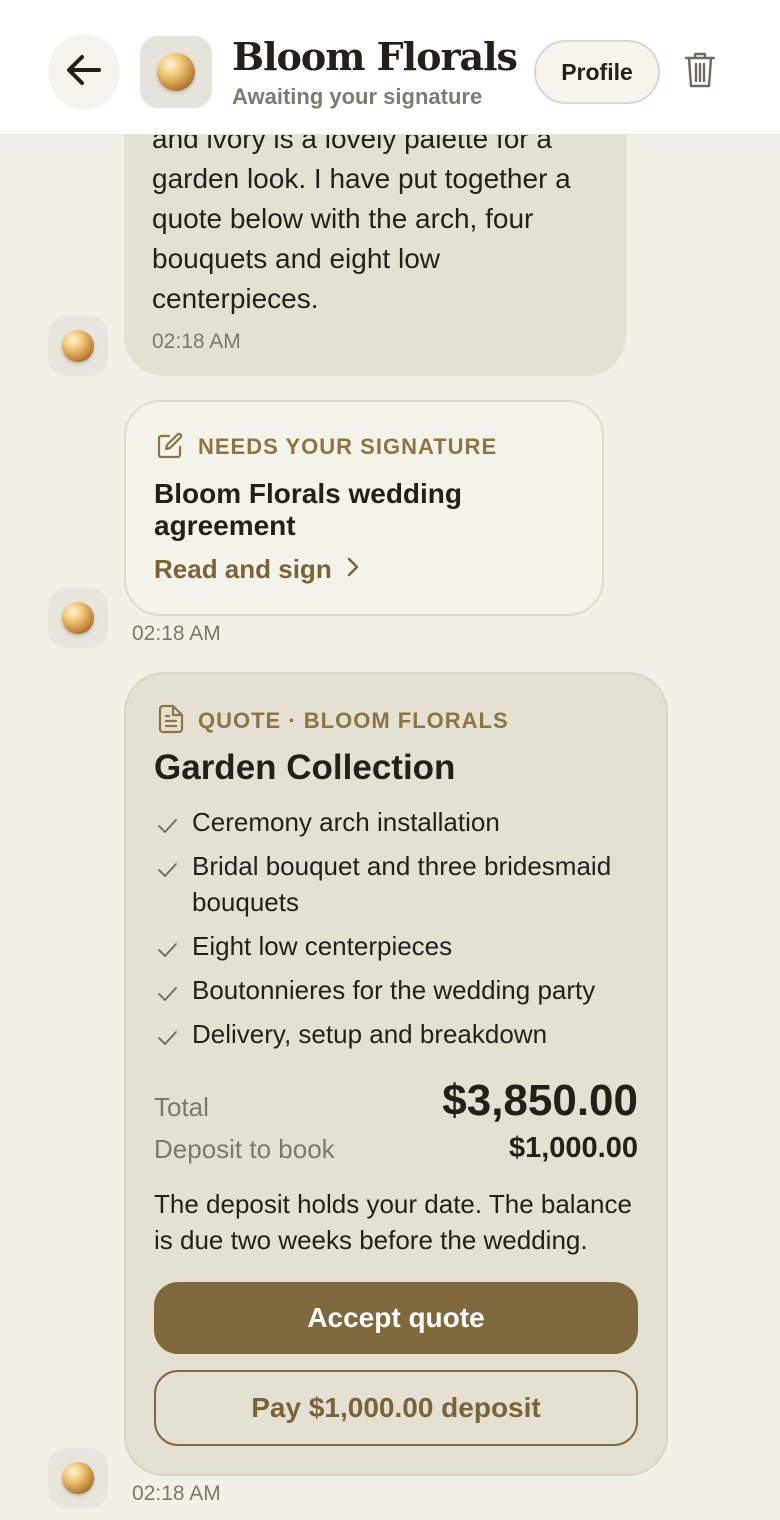 The image size is (780, 1520). Describe the element at coordinates (348, 446) in the screenshot. I see `signature-label: NEEDS YOUR SIGNATURE` at that location.